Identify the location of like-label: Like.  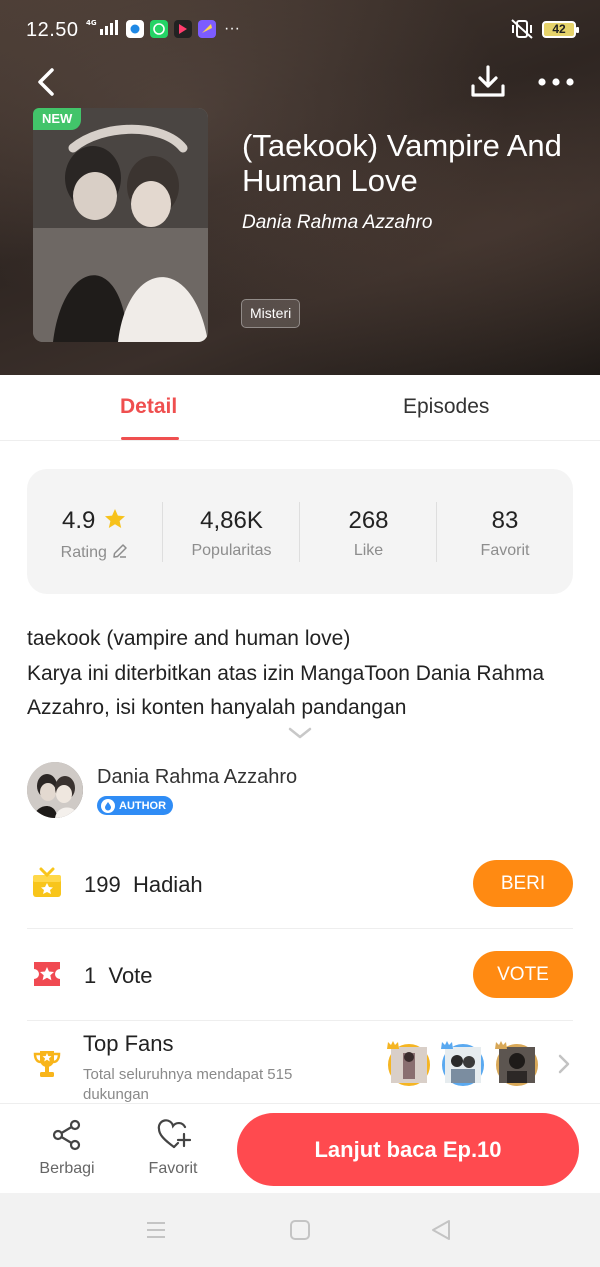
(368, 550).